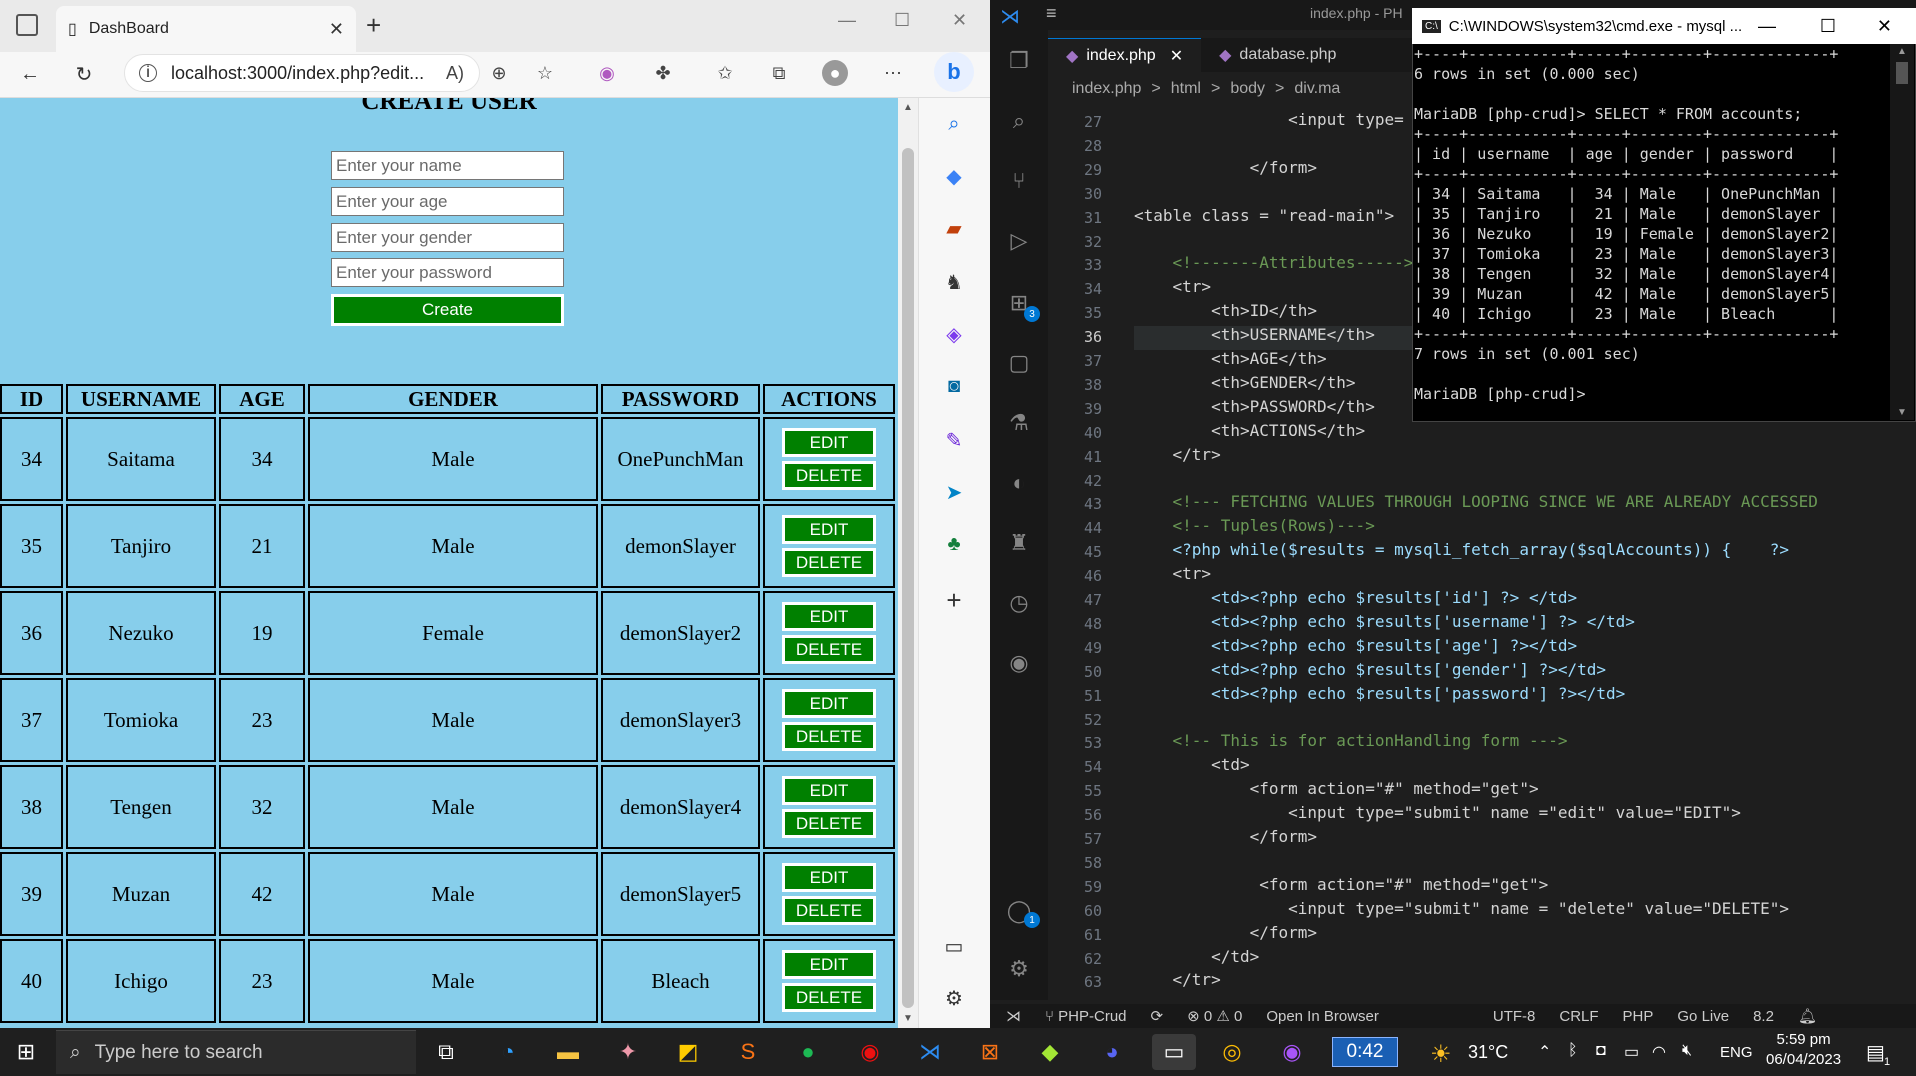 The width and height of the screenshot is (1916, 1076). What do you see at coordinates (1086, 1016) in the screenshot?
I see `branch-status: ⑂ PHP-Crud` at bounding box center [1086, 1016].